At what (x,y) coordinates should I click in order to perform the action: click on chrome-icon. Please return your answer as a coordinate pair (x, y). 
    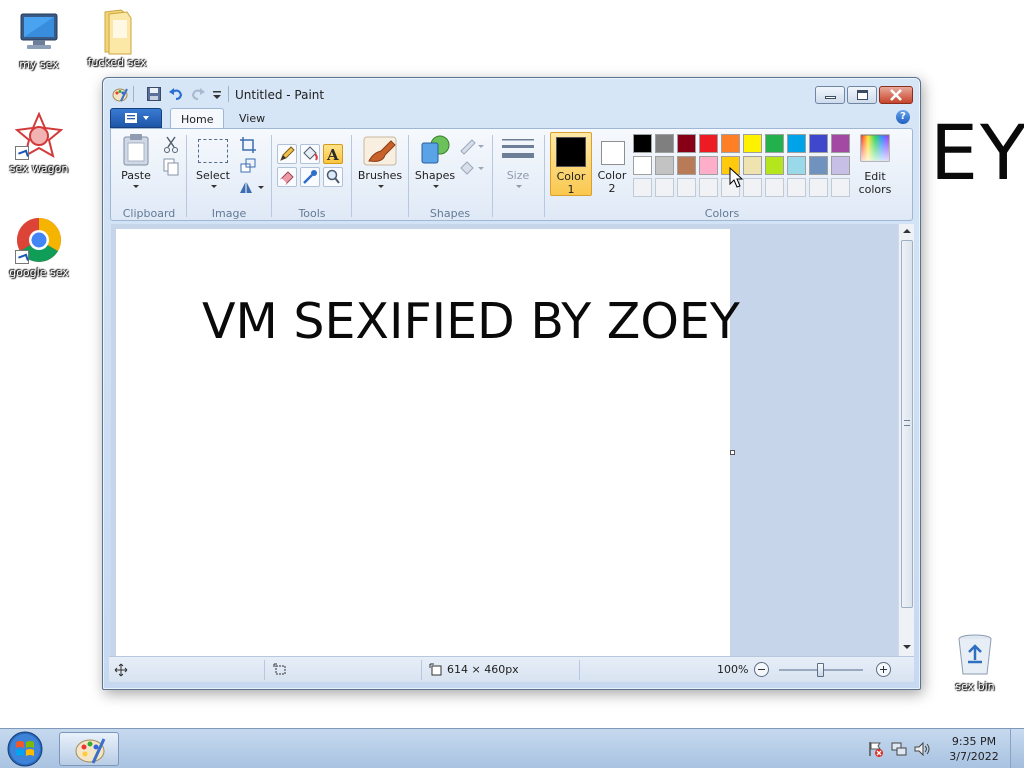
    Looking at the image, I should click on (39, 240).